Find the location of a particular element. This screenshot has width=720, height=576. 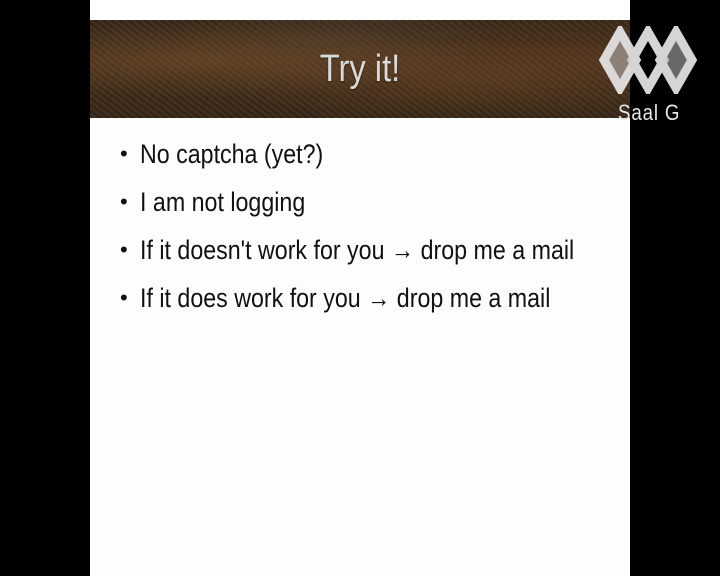

slide-title: Try it! is located at coordinates (360, 69).